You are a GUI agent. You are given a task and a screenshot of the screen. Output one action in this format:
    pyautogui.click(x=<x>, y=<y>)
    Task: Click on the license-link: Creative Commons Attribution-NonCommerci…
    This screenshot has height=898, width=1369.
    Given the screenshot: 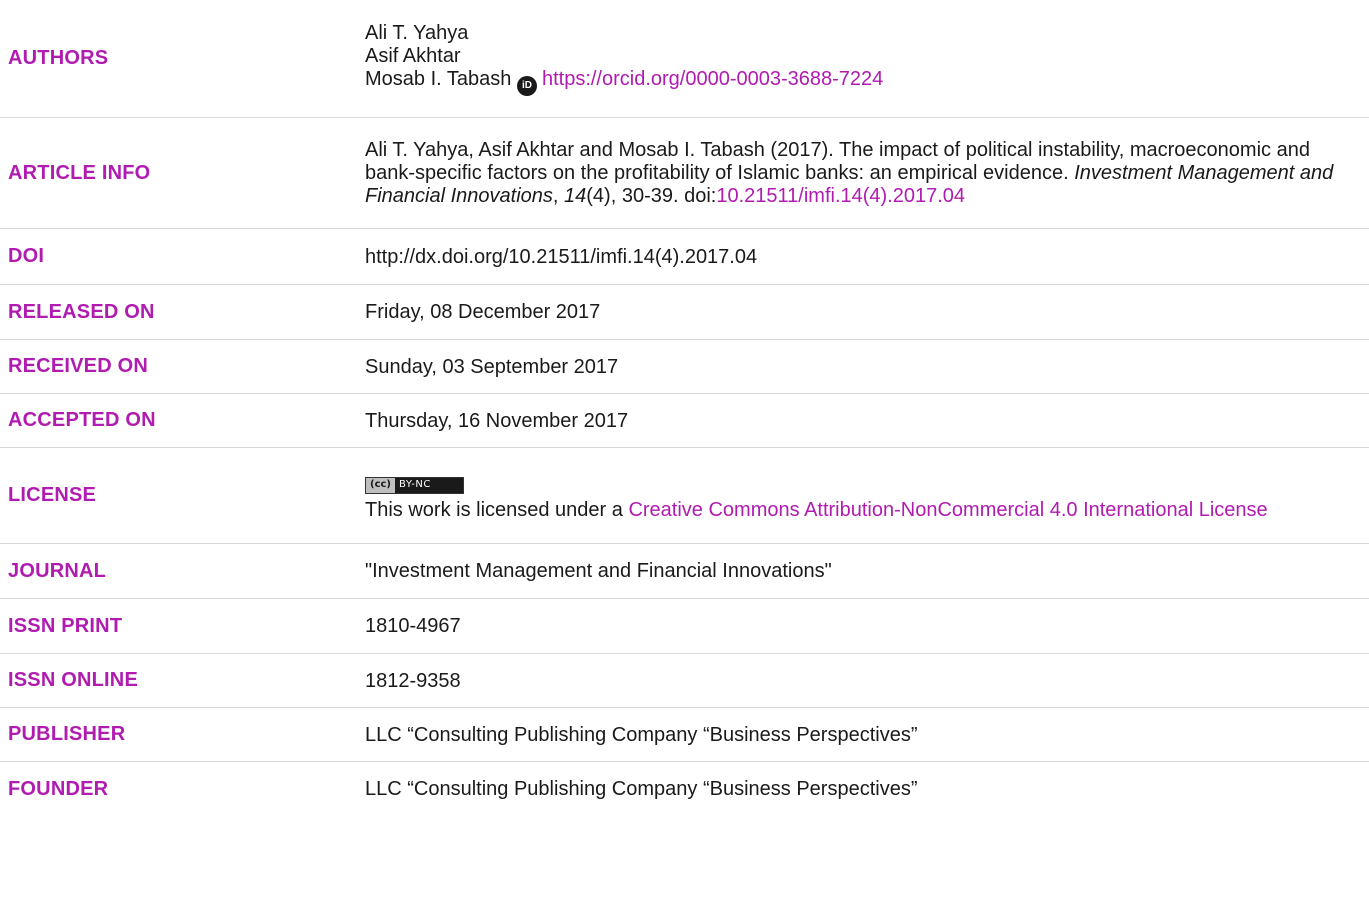 What is the action you would take?
    pyautogui.click(x=947, y=510)
    